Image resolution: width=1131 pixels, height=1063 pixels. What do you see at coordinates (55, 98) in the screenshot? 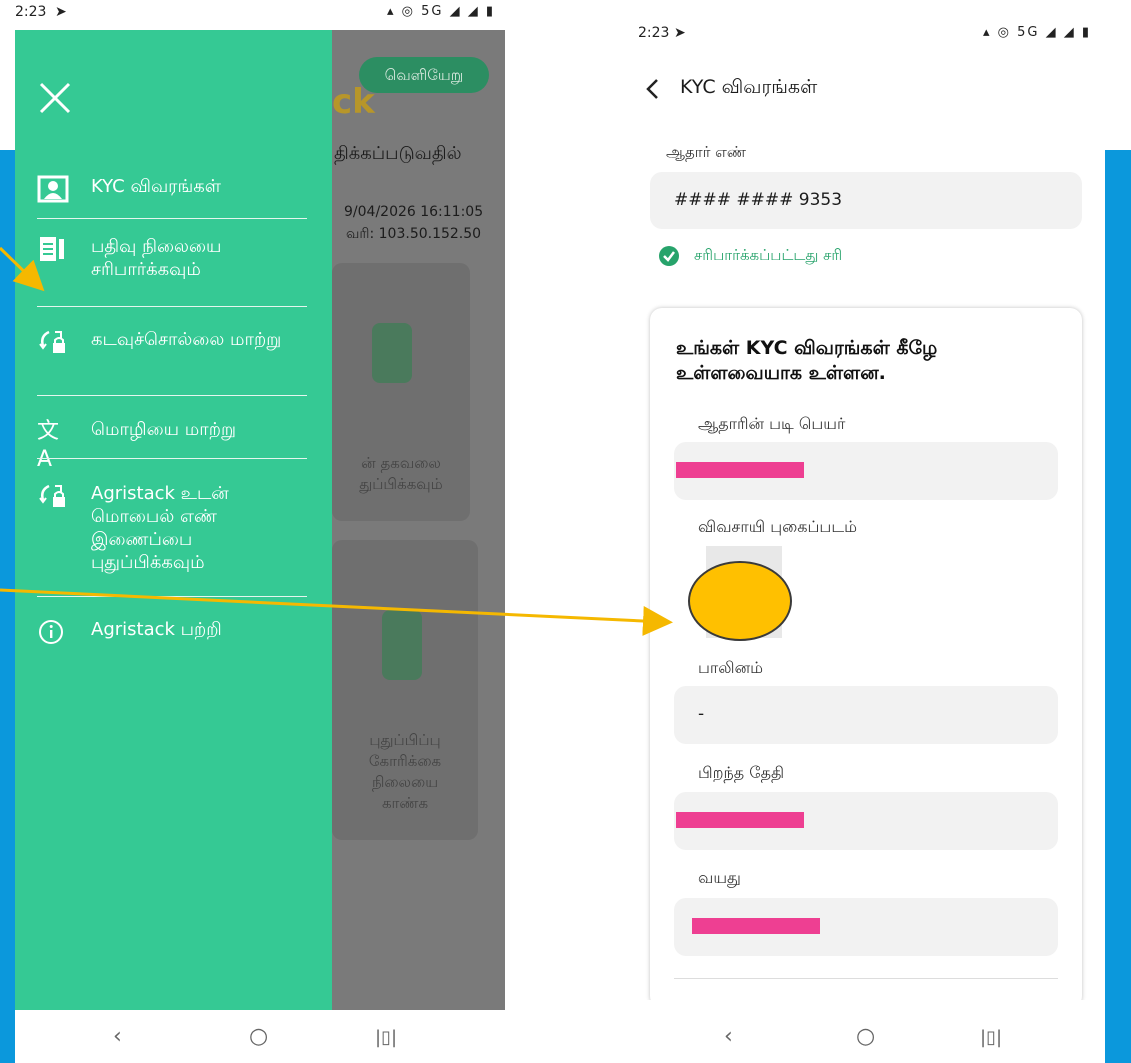
I see `close-icon` at bounding box center [55, 98].